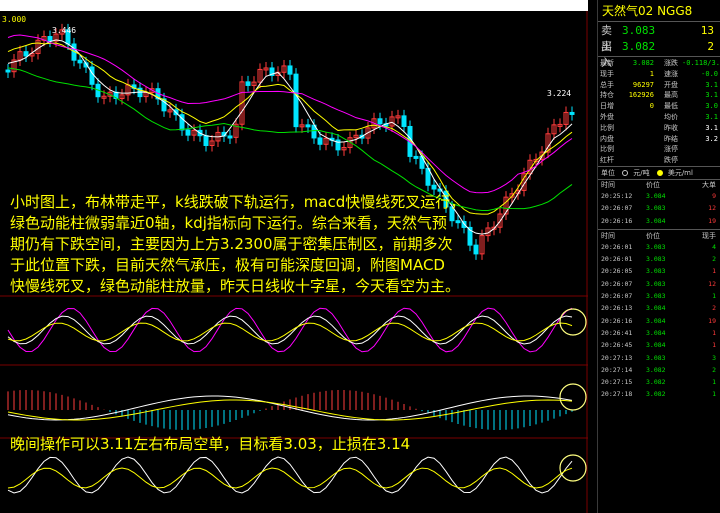 Image resolution: width=720 pixels, height=513 pixels. What do you see at coordinates (608, 184) in the screenshot?
I see `header-time: 时间` at bounding box center [608, 184].